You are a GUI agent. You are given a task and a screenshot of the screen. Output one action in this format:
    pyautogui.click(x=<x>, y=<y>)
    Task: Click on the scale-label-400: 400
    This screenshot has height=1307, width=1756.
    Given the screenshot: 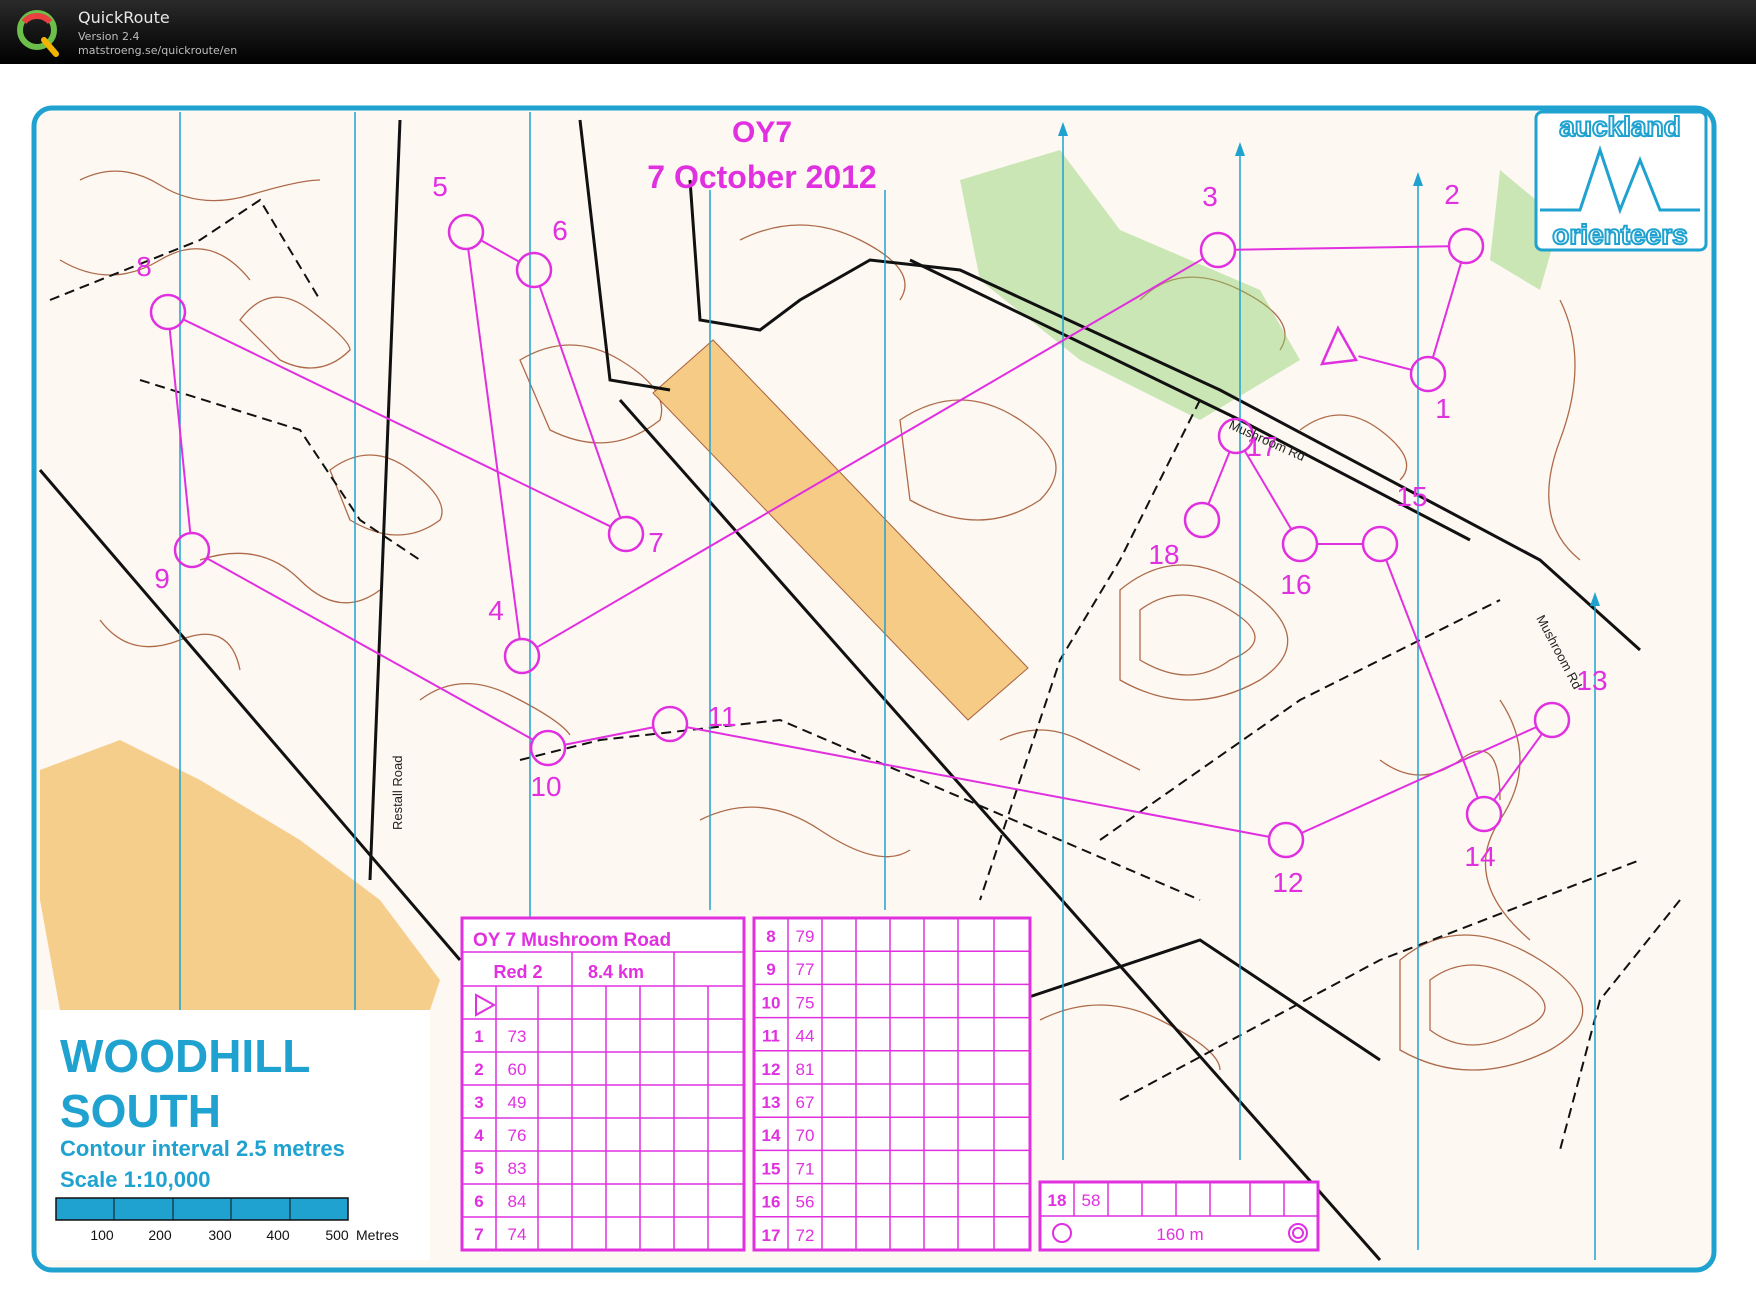 What is the action you would take?
    pyautogui.click(x=278, y=1235)
    